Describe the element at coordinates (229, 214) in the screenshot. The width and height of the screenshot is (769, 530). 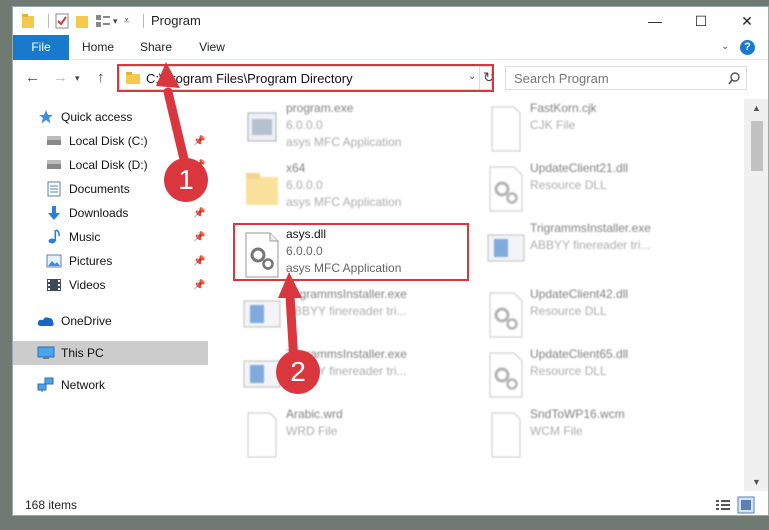
I see `annotation-overlay` at that location.